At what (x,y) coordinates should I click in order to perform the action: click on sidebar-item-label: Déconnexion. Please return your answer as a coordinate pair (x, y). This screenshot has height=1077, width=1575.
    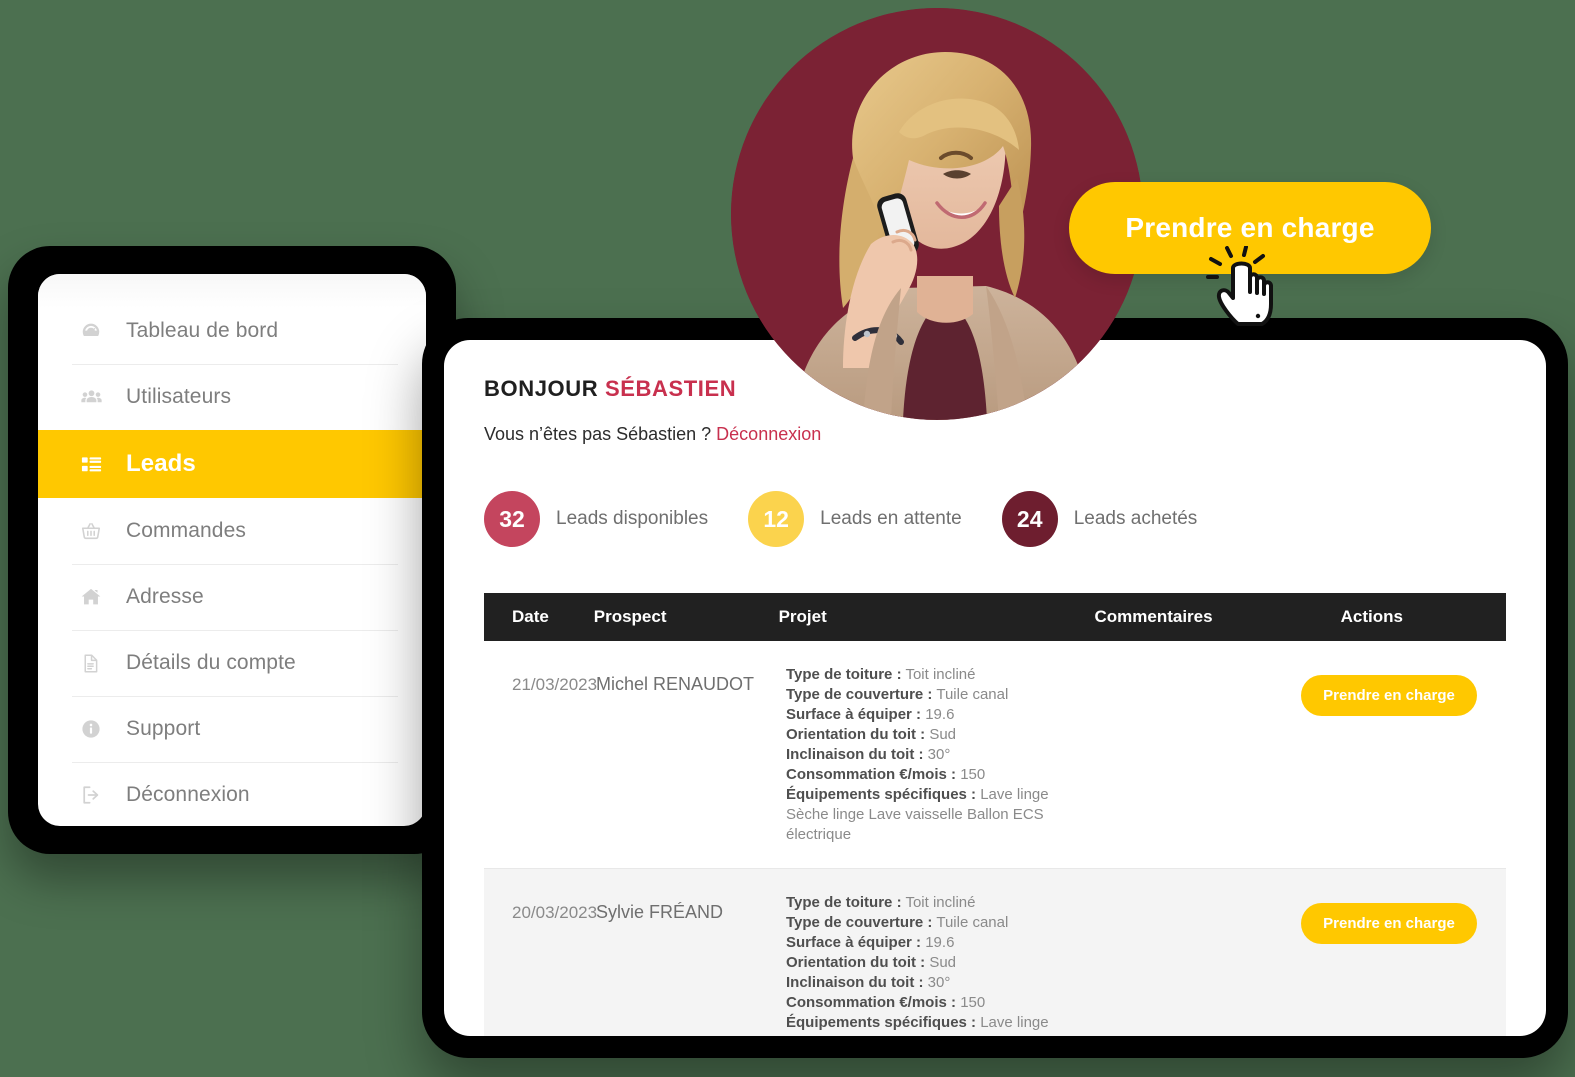
    Looking at the image, I should click on (188, 794).